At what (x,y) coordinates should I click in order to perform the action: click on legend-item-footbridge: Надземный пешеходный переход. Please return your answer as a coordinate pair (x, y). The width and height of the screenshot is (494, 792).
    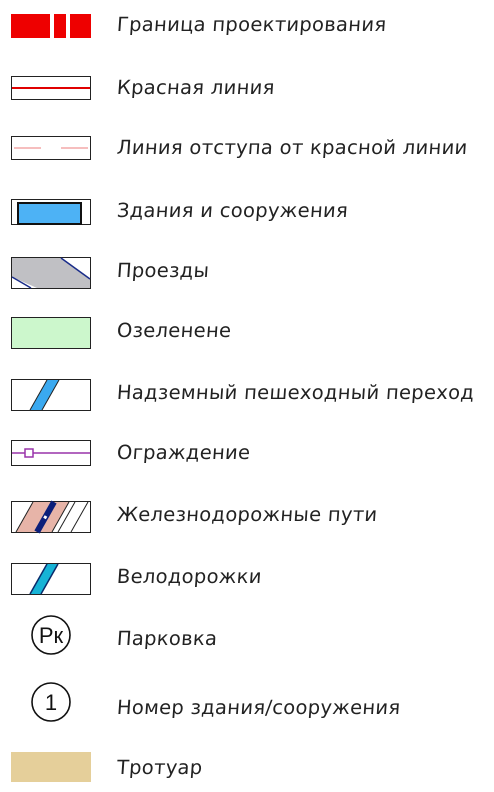
    Looking at the image, I should click on (247, 393).